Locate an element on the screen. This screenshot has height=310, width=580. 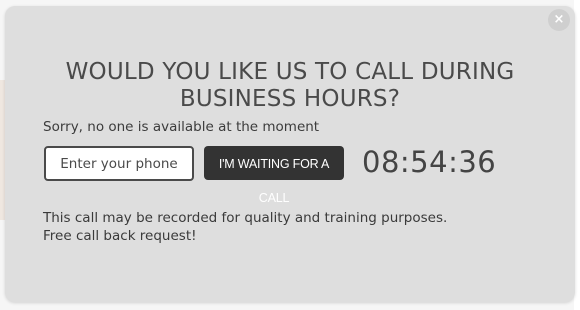
availability-message: Sorry, no one is available at the moment is located at coordinates (181, 127).